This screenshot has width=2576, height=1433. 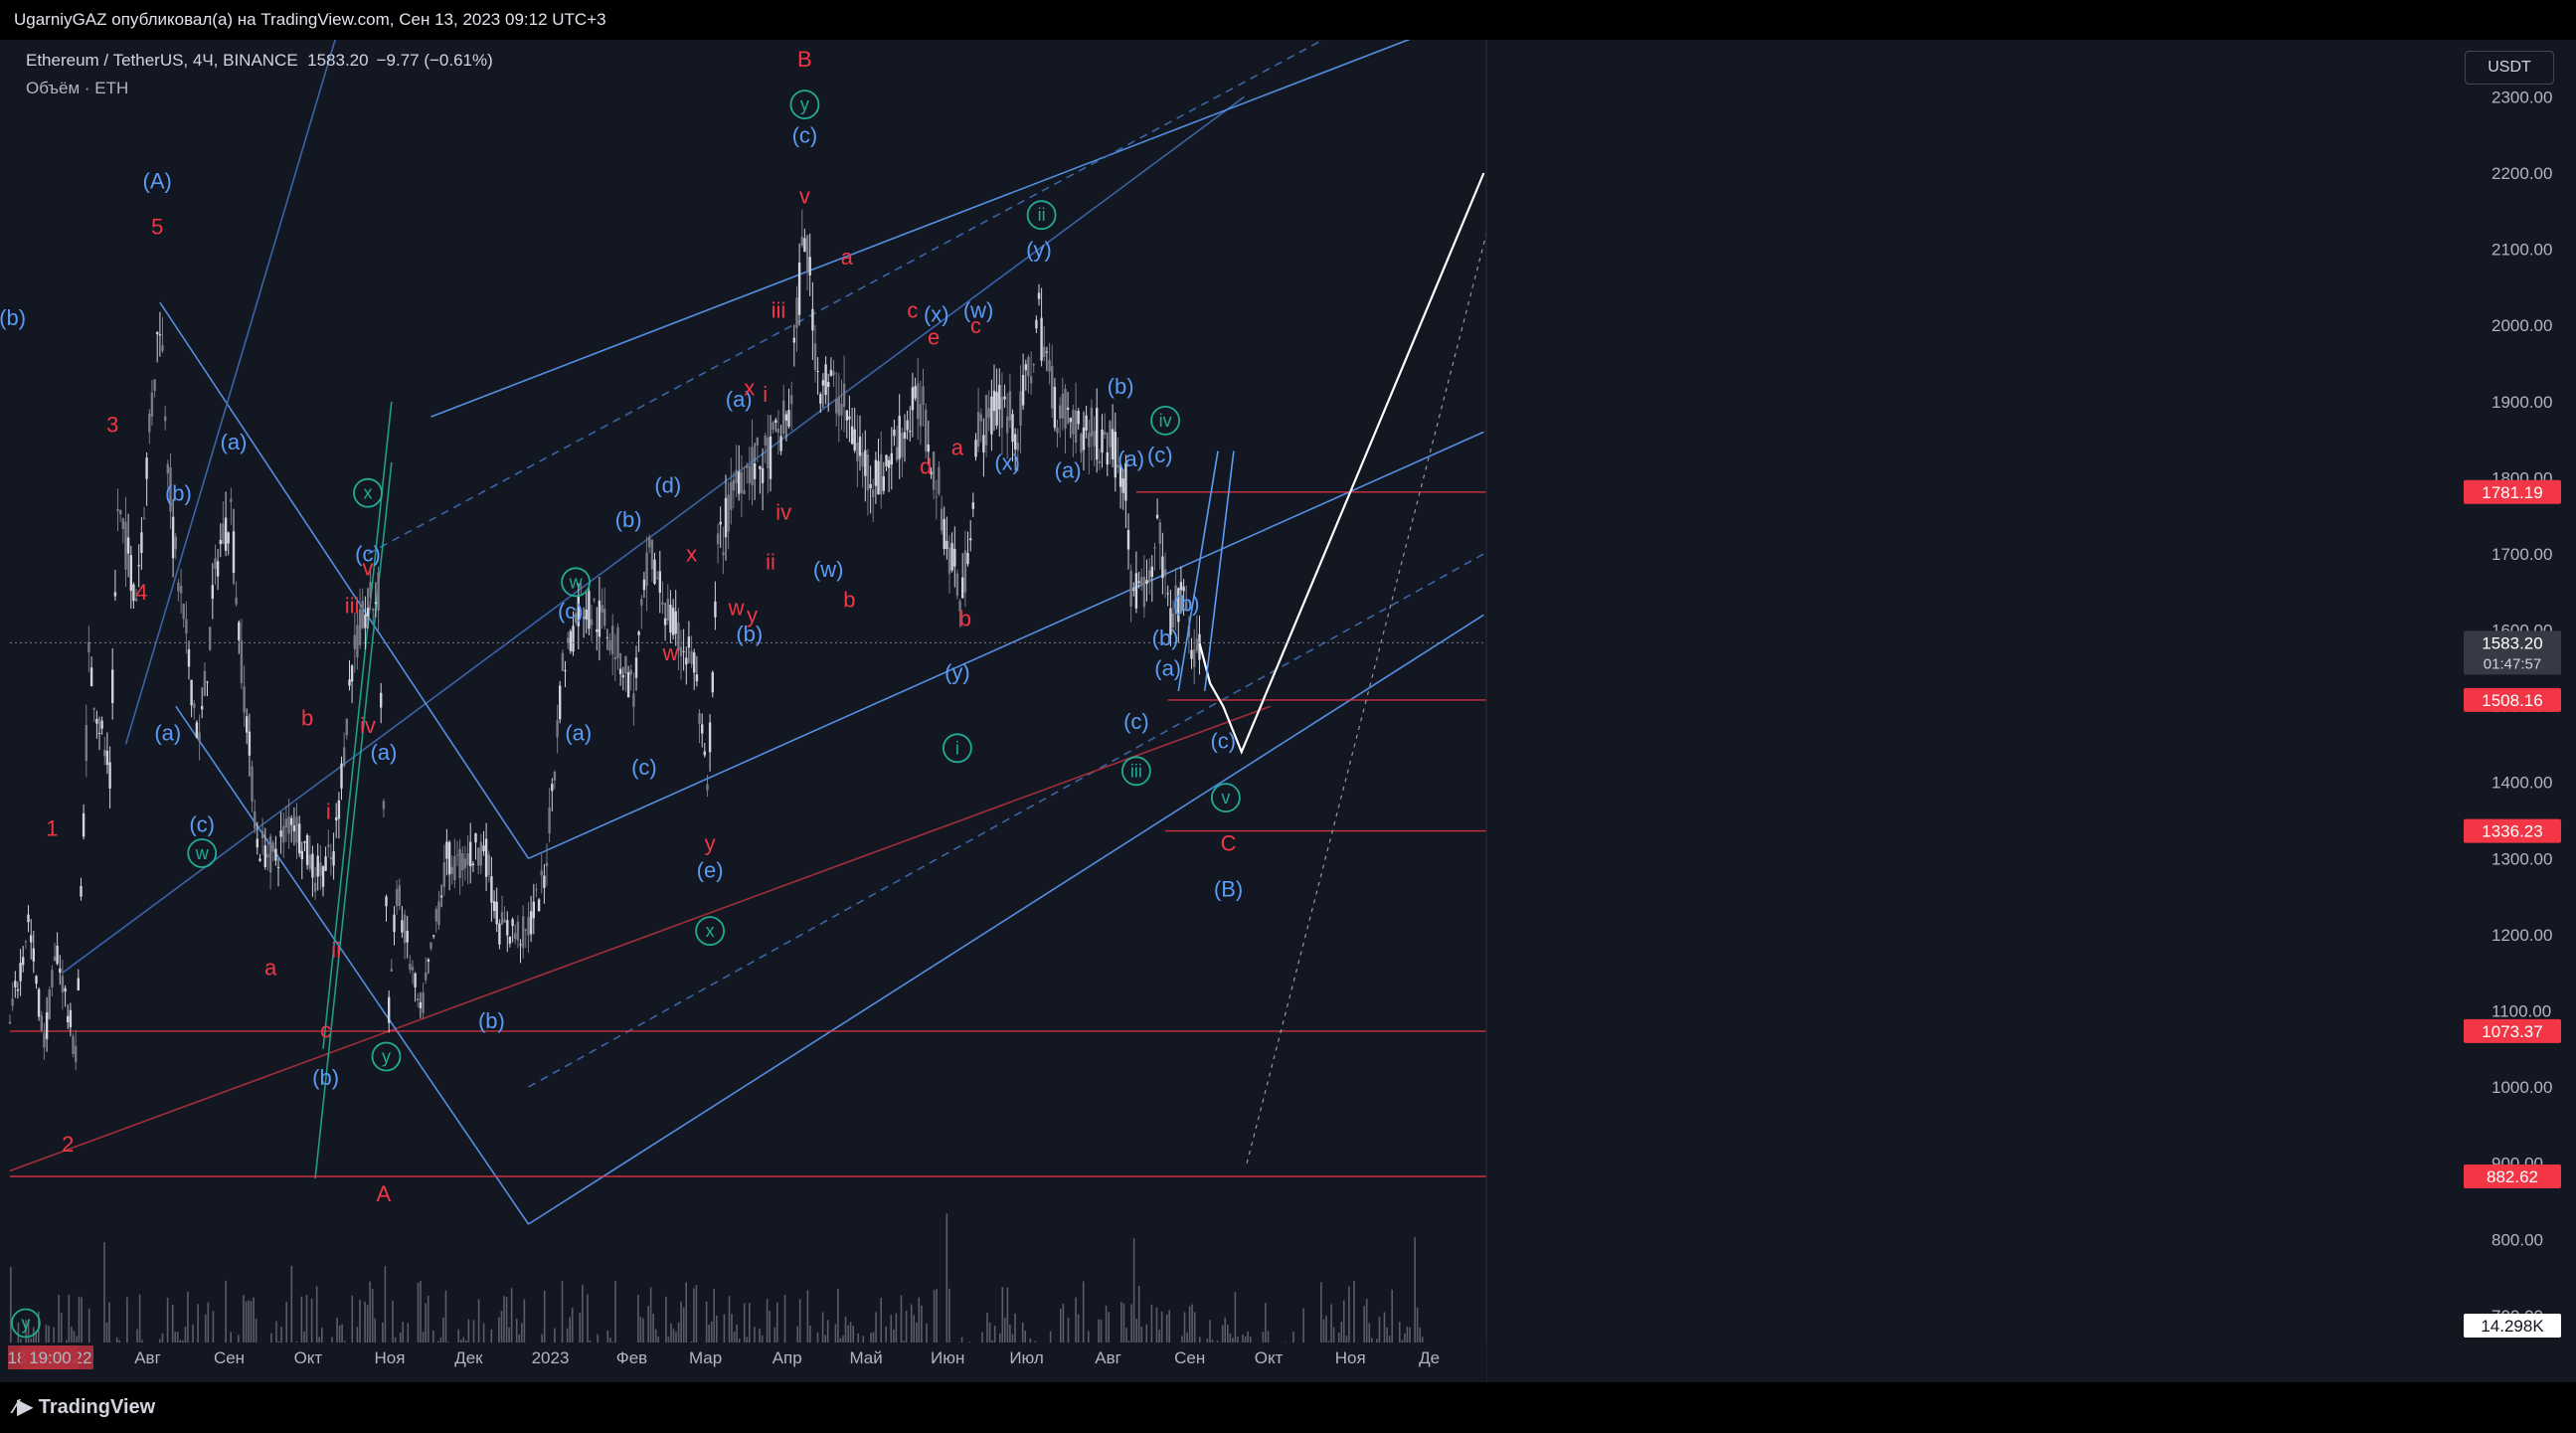 What do you see at coordinates (77, 88) in the screenshot?
I see `volume-legend: Объём · ETH` at bounding box center [77, 88].